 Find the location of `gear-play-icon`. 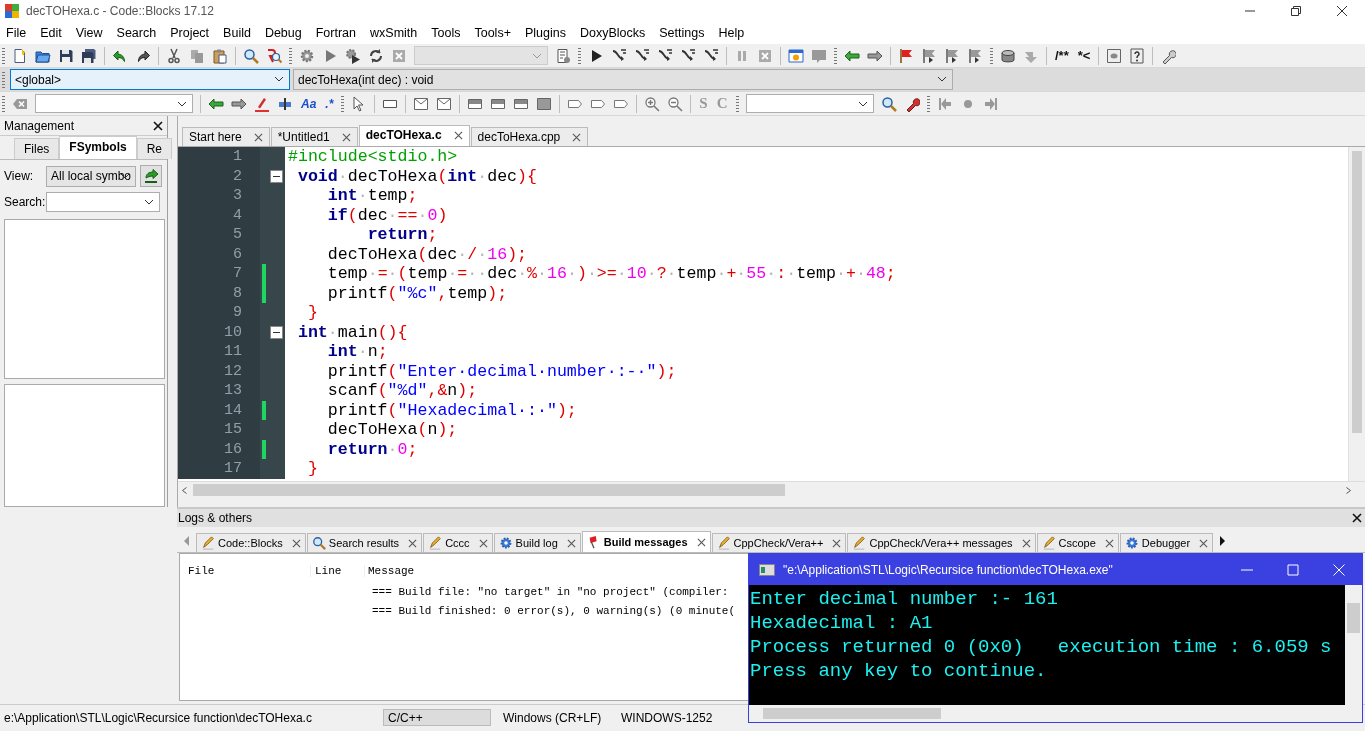

gear-play-icon is located at coordinates (353, 55).